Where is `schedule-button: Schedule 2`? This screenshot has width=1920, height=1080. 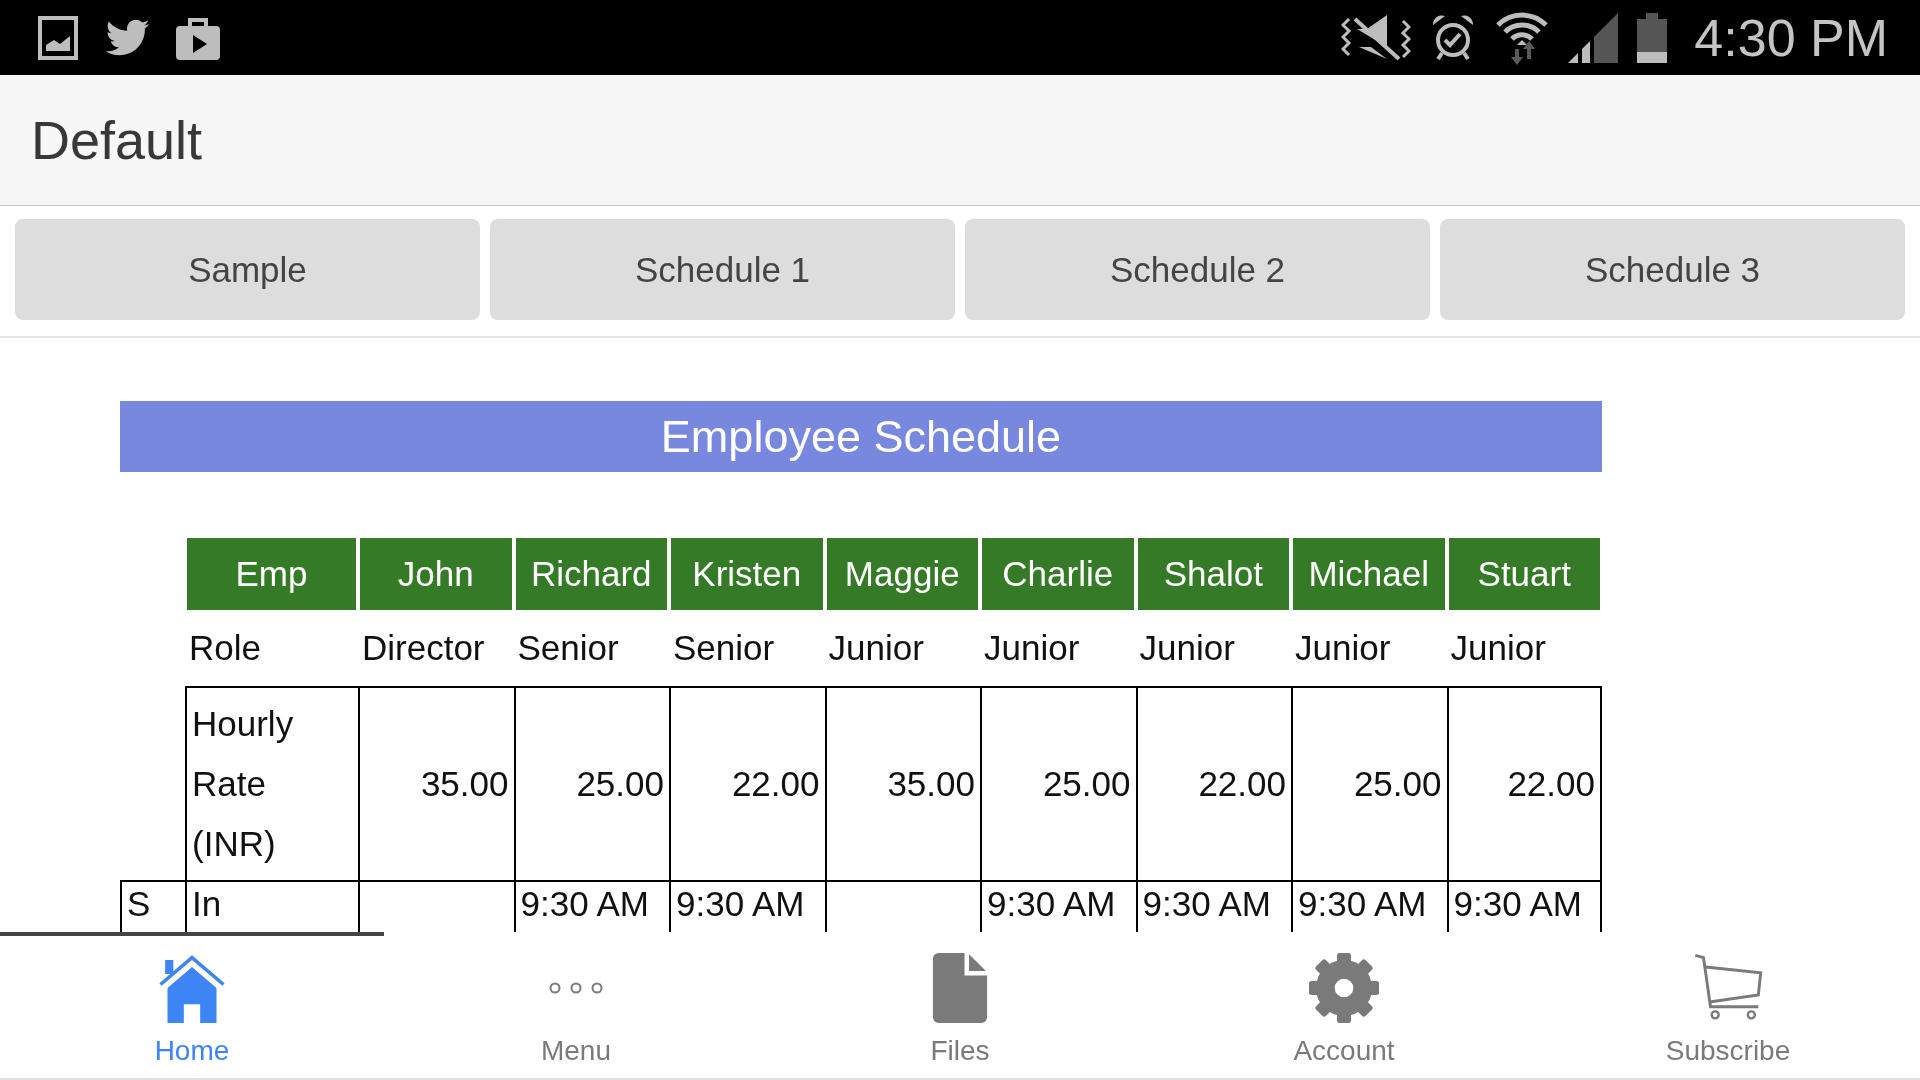 schedule-button: Schedule 2 is located at coordinates (1197, 269).